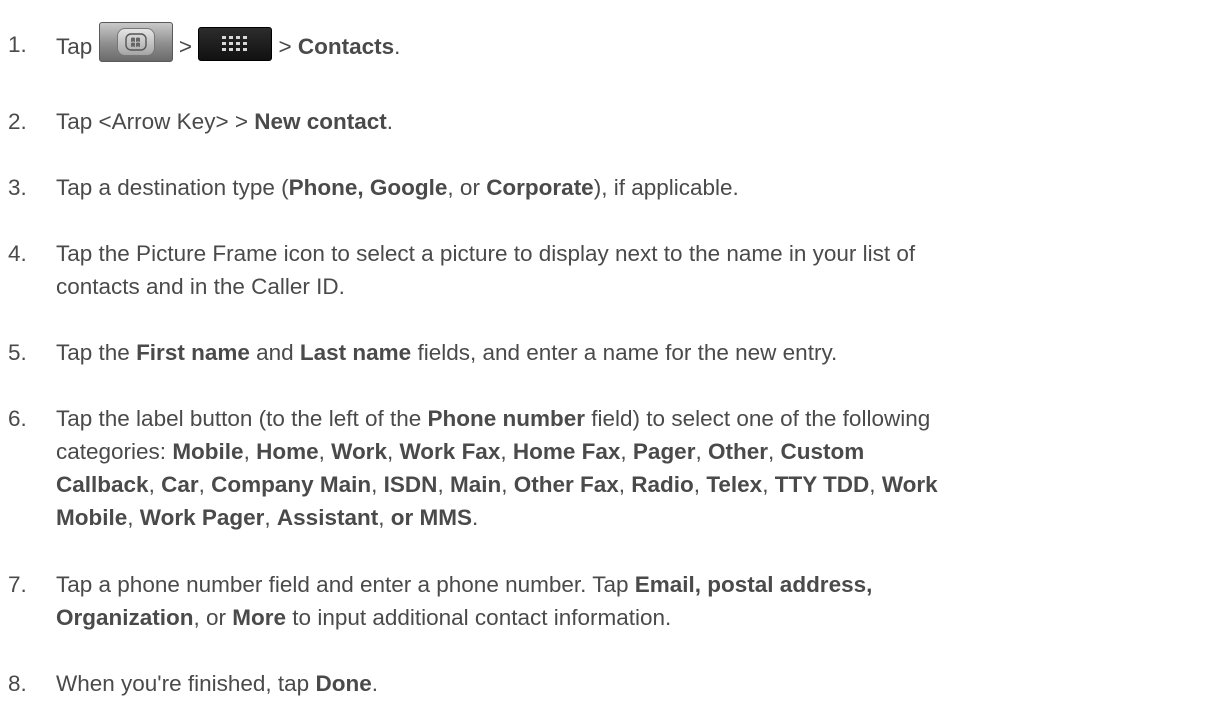 The height and width of the screenshot is (715, 1220). What do you see at coordinates (17, 584) in the screenshot?
I see `step-number: 7.` at bounding box center [17, 584].